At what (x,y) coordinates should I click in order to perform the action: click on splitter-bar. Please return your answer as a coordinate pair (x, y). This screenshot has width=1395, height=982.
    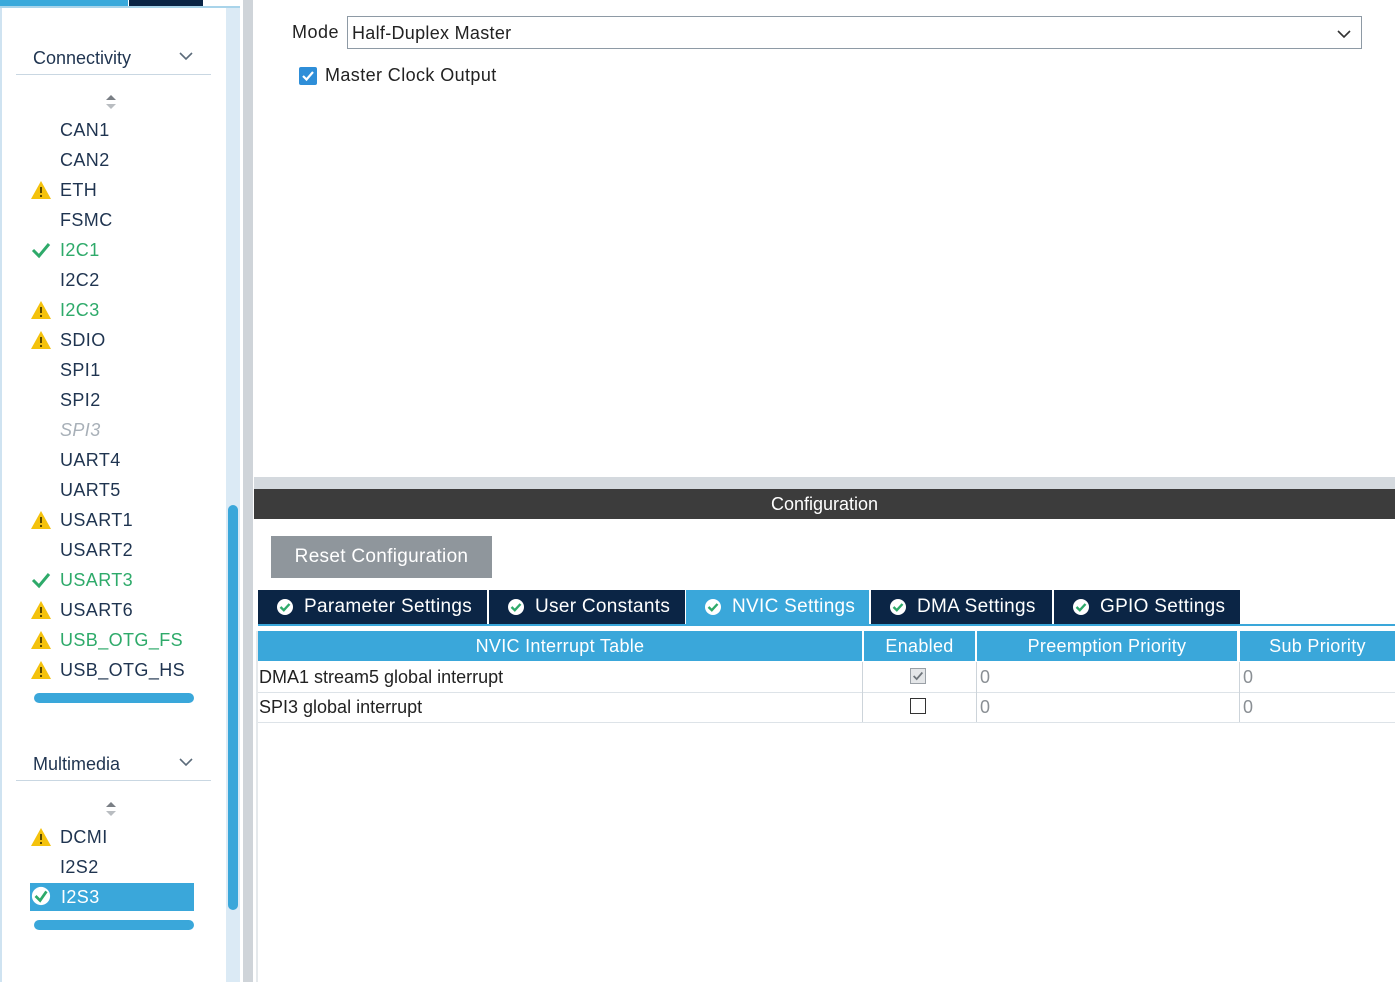
    Looking at the image, I should click on (248, 491).